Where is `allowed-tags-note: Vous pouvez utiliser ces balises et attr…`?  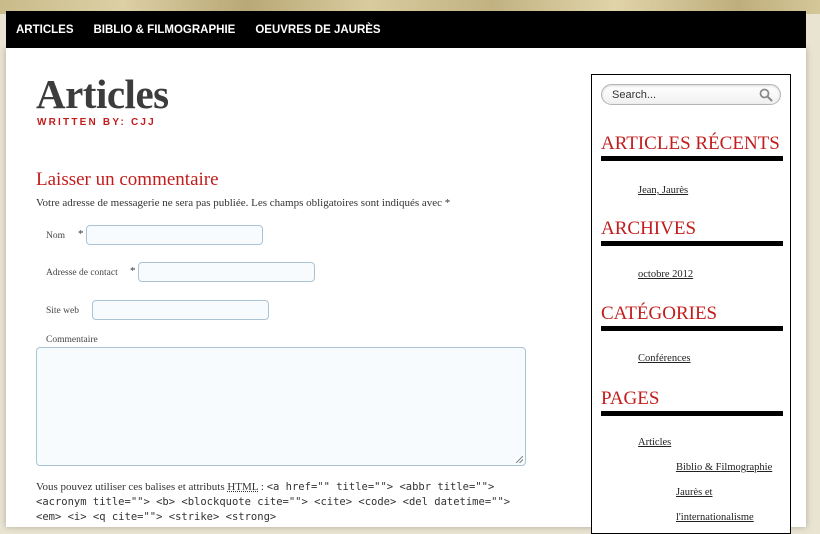 allowed-tags-note: Vous pouvez utiliser ces balises et attr… is located at coordinates (286, 502).